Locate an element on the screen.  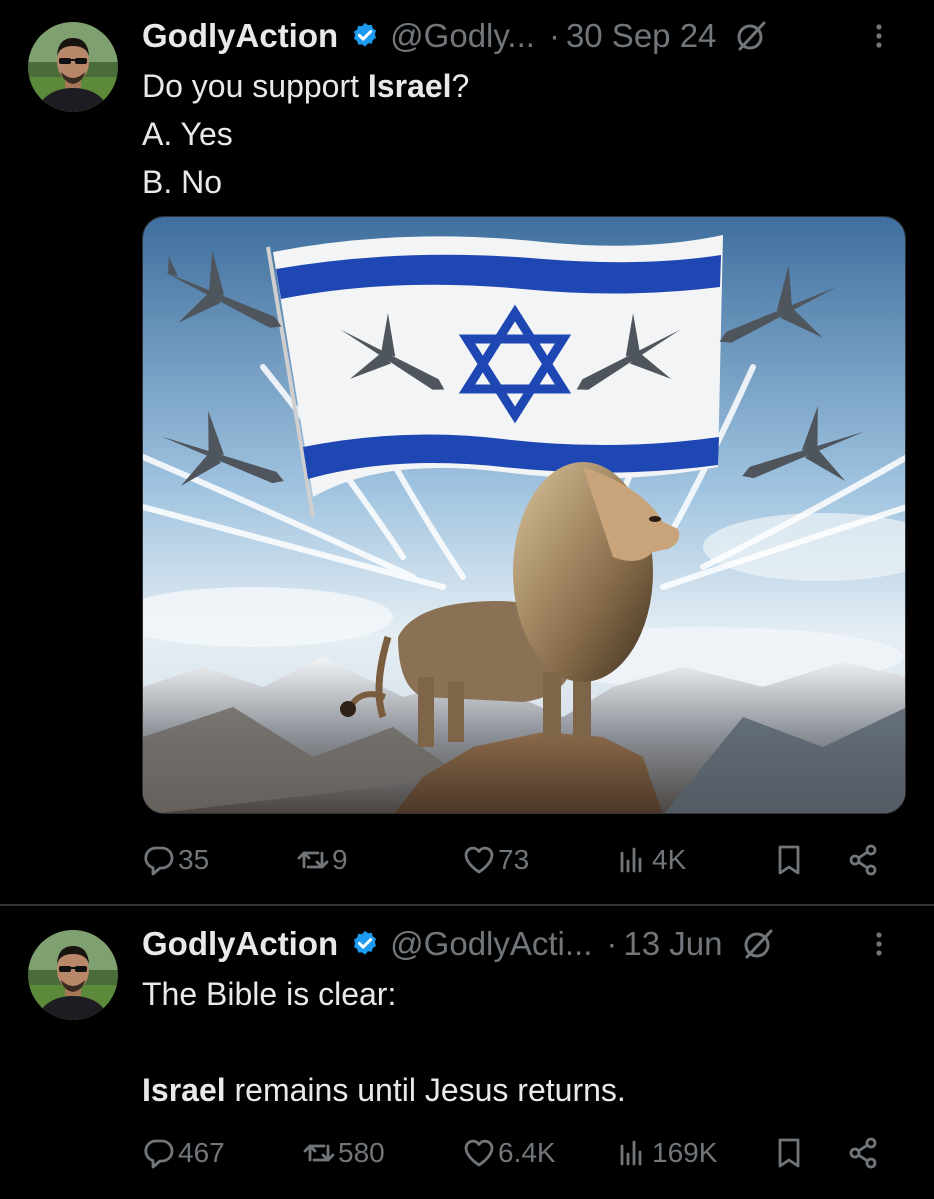
like-button: 6.4K is located at coordinates (509, 1153).